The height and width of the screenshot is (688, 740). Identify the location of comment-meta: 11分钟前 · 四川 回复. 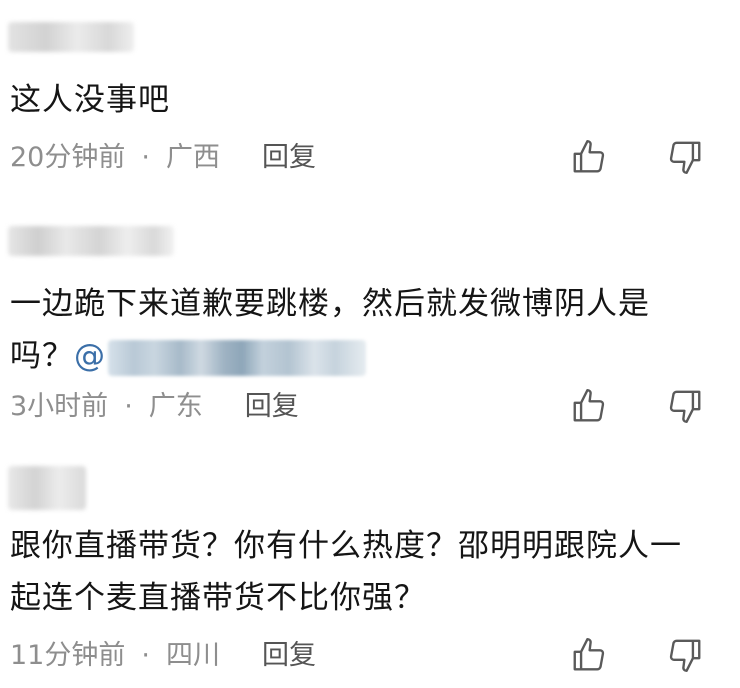
(163, 656).